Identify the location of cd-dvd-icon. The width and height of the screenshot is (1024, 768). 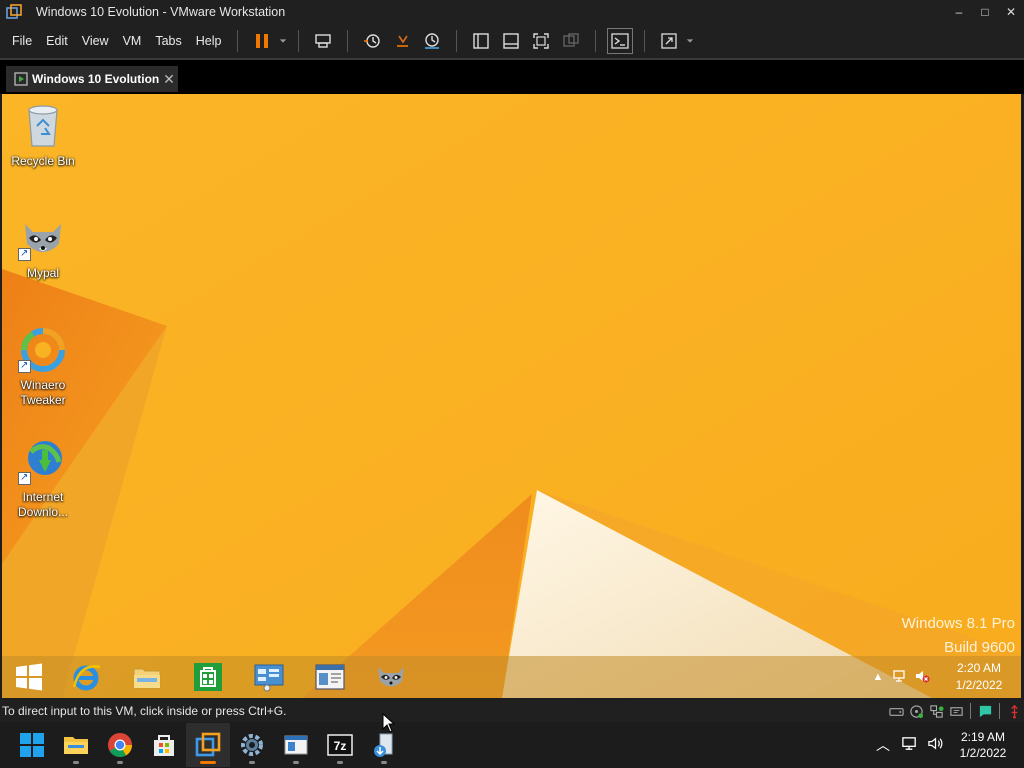
(916, 711).